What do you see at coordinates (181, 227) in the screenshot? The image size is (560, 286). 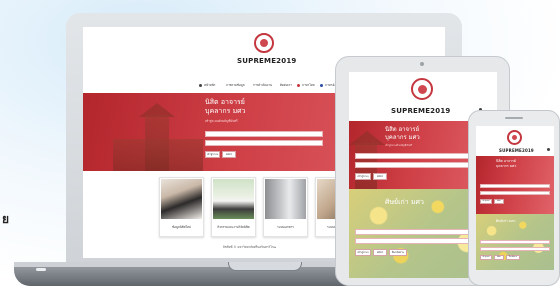 I see `card-label: ข้อมูลนิสิตใหม่` at bounding box center [181, 227].